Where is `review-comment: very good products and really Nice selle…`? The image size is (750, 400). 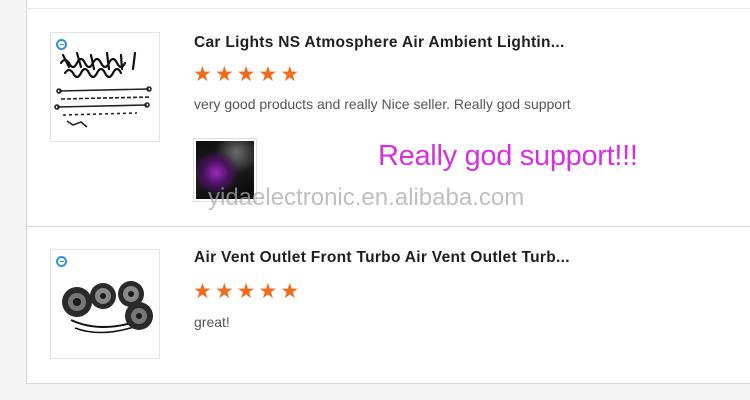 review-comment: very good products and really Nice selle… is located at coordinates (382, 104).